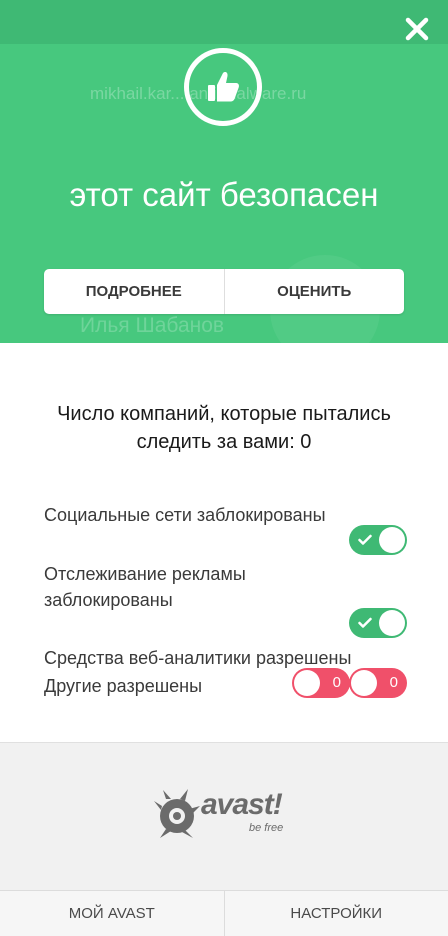  I want to click on bottom-navigation: МОЙ AVAST НАСТРОЙКИ, so click(224, 913).